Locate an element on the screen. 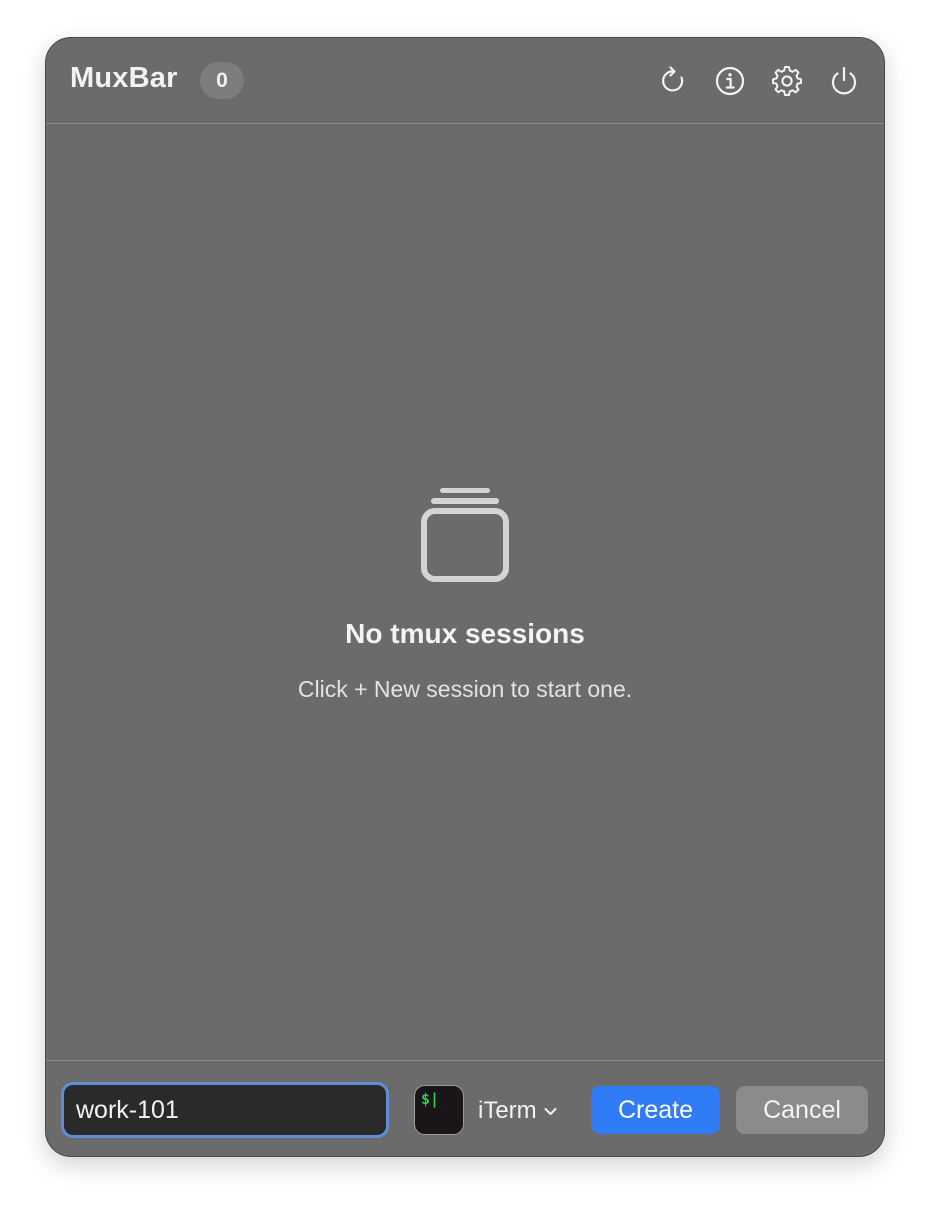 This screenshot has width=932, height=1212. info-button is located at coordinates (730, 81).